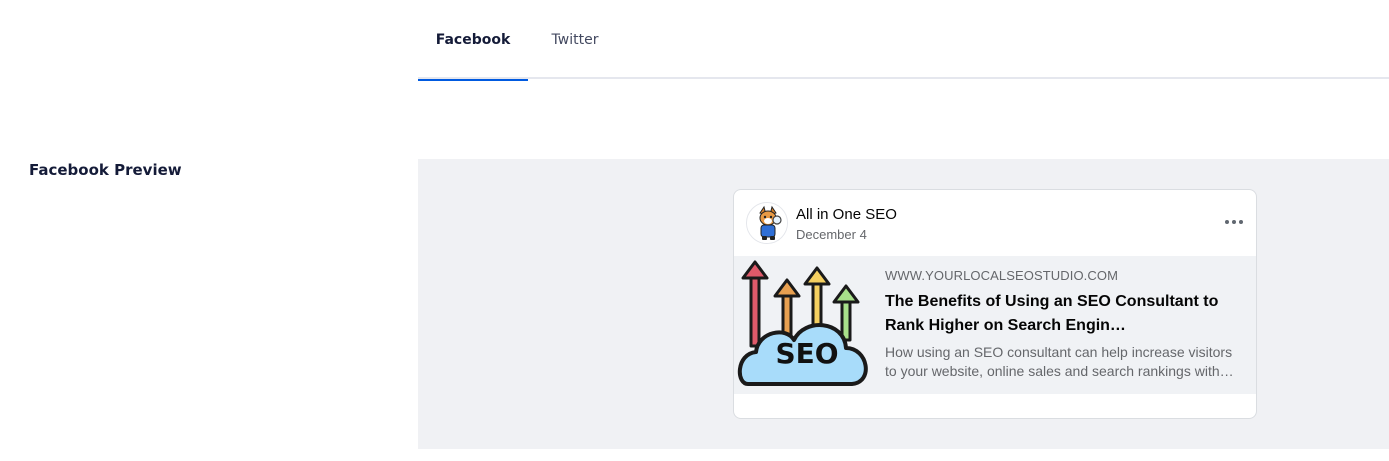 This screenshot has width=1389, height=461. Describe the element at coordinates (995, 223) in the screenshot. I see `post-header: All in One SEO December 4` at that location.